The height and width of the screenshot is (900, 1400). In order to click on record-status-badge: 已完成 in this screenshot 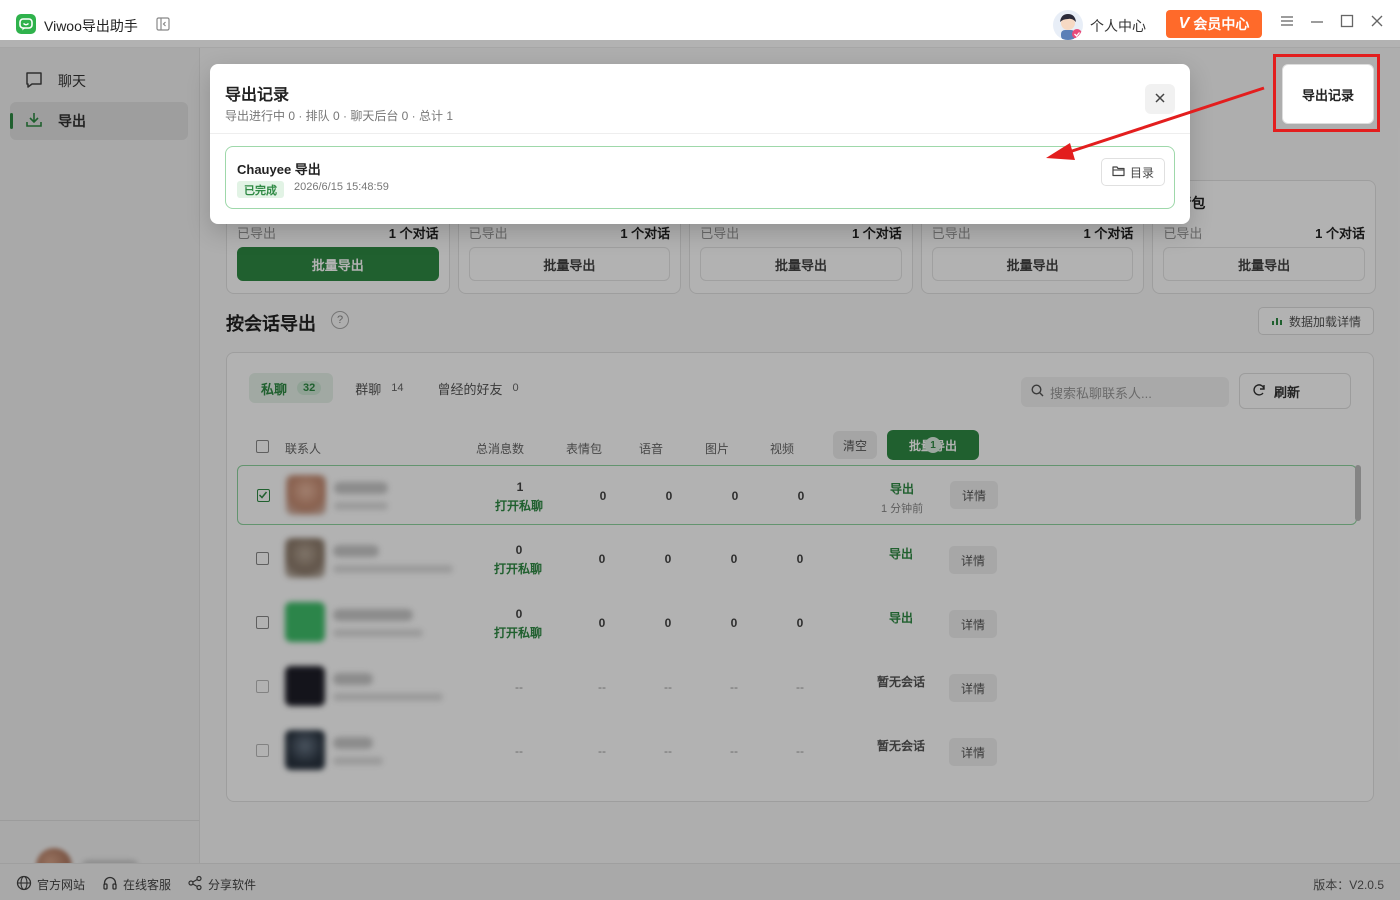, I will do `click(260, 189)`.